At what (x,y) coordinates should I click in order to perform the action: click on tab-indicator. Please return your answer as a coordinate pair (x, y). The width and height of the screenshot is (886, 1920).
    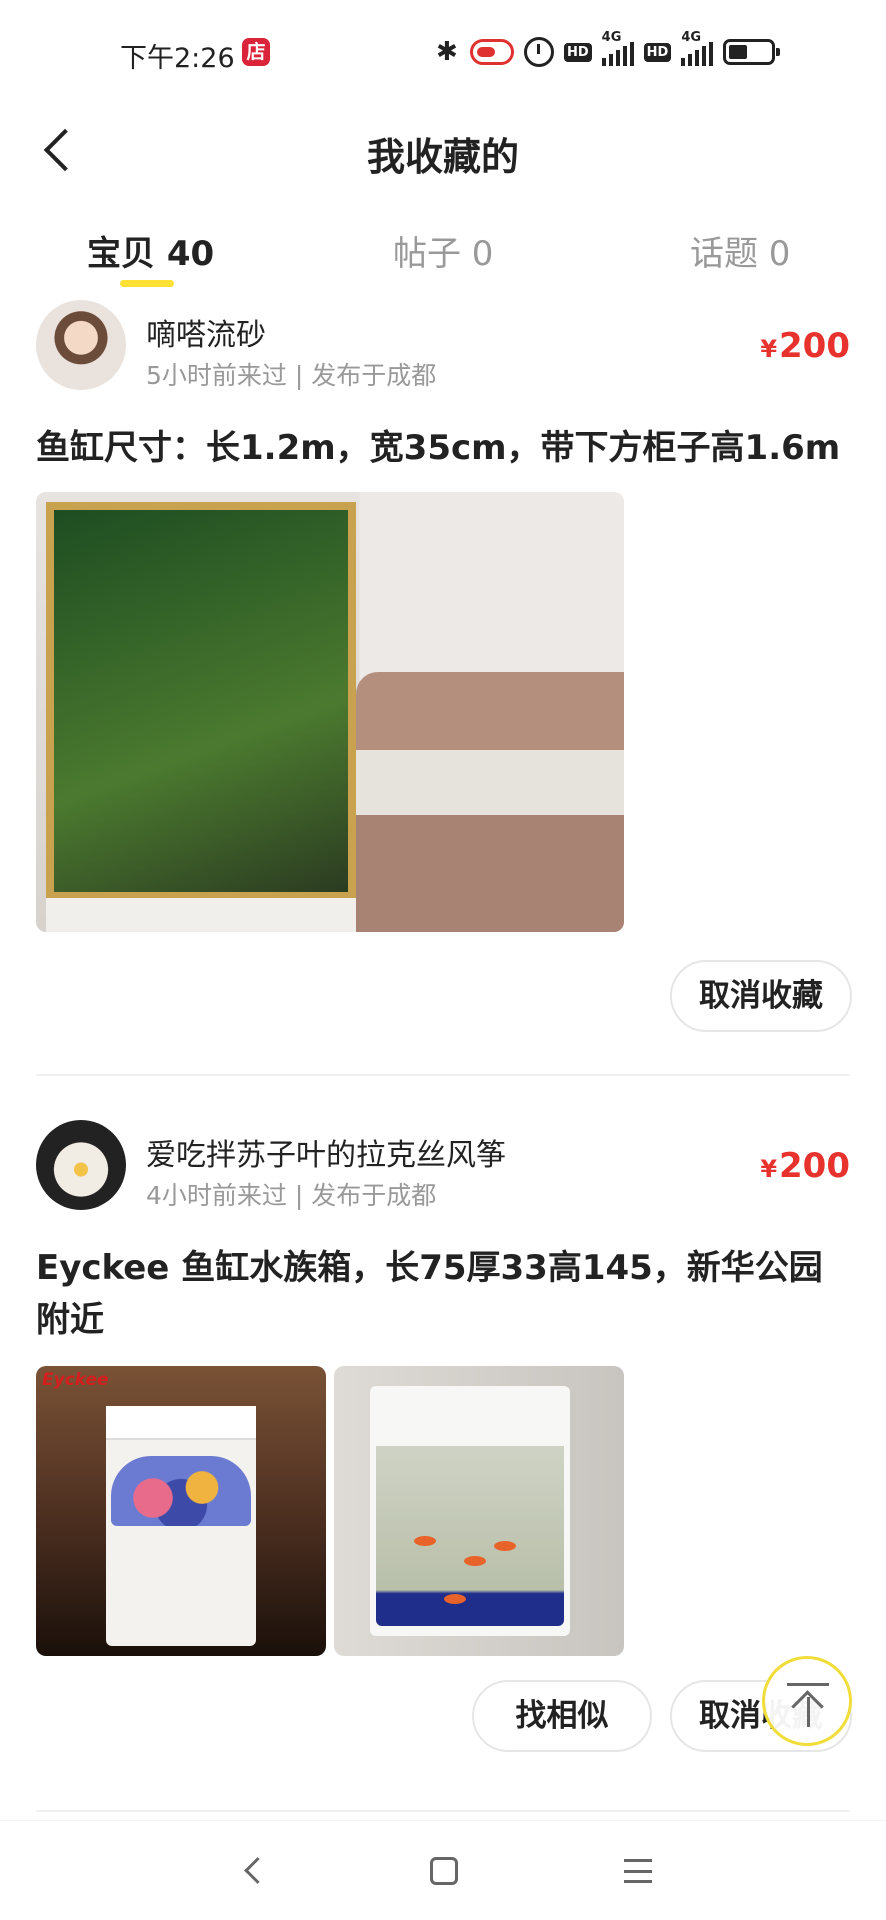
    Looking at the image, I should click on (147, 283).